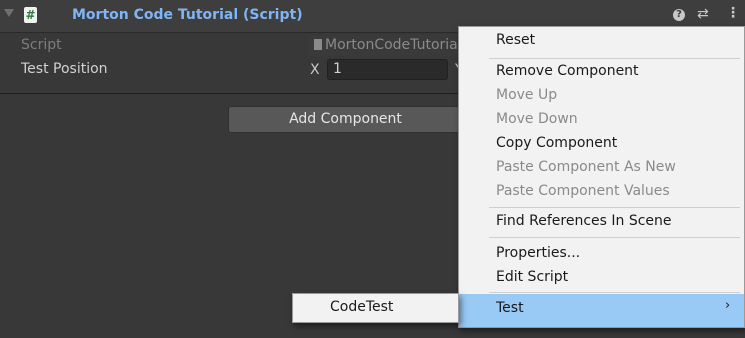 This screenshot has height=338, width=745. Describe the element at coordinates (318, 44) in the screenshot. I see `script-asset-icon` at that location.